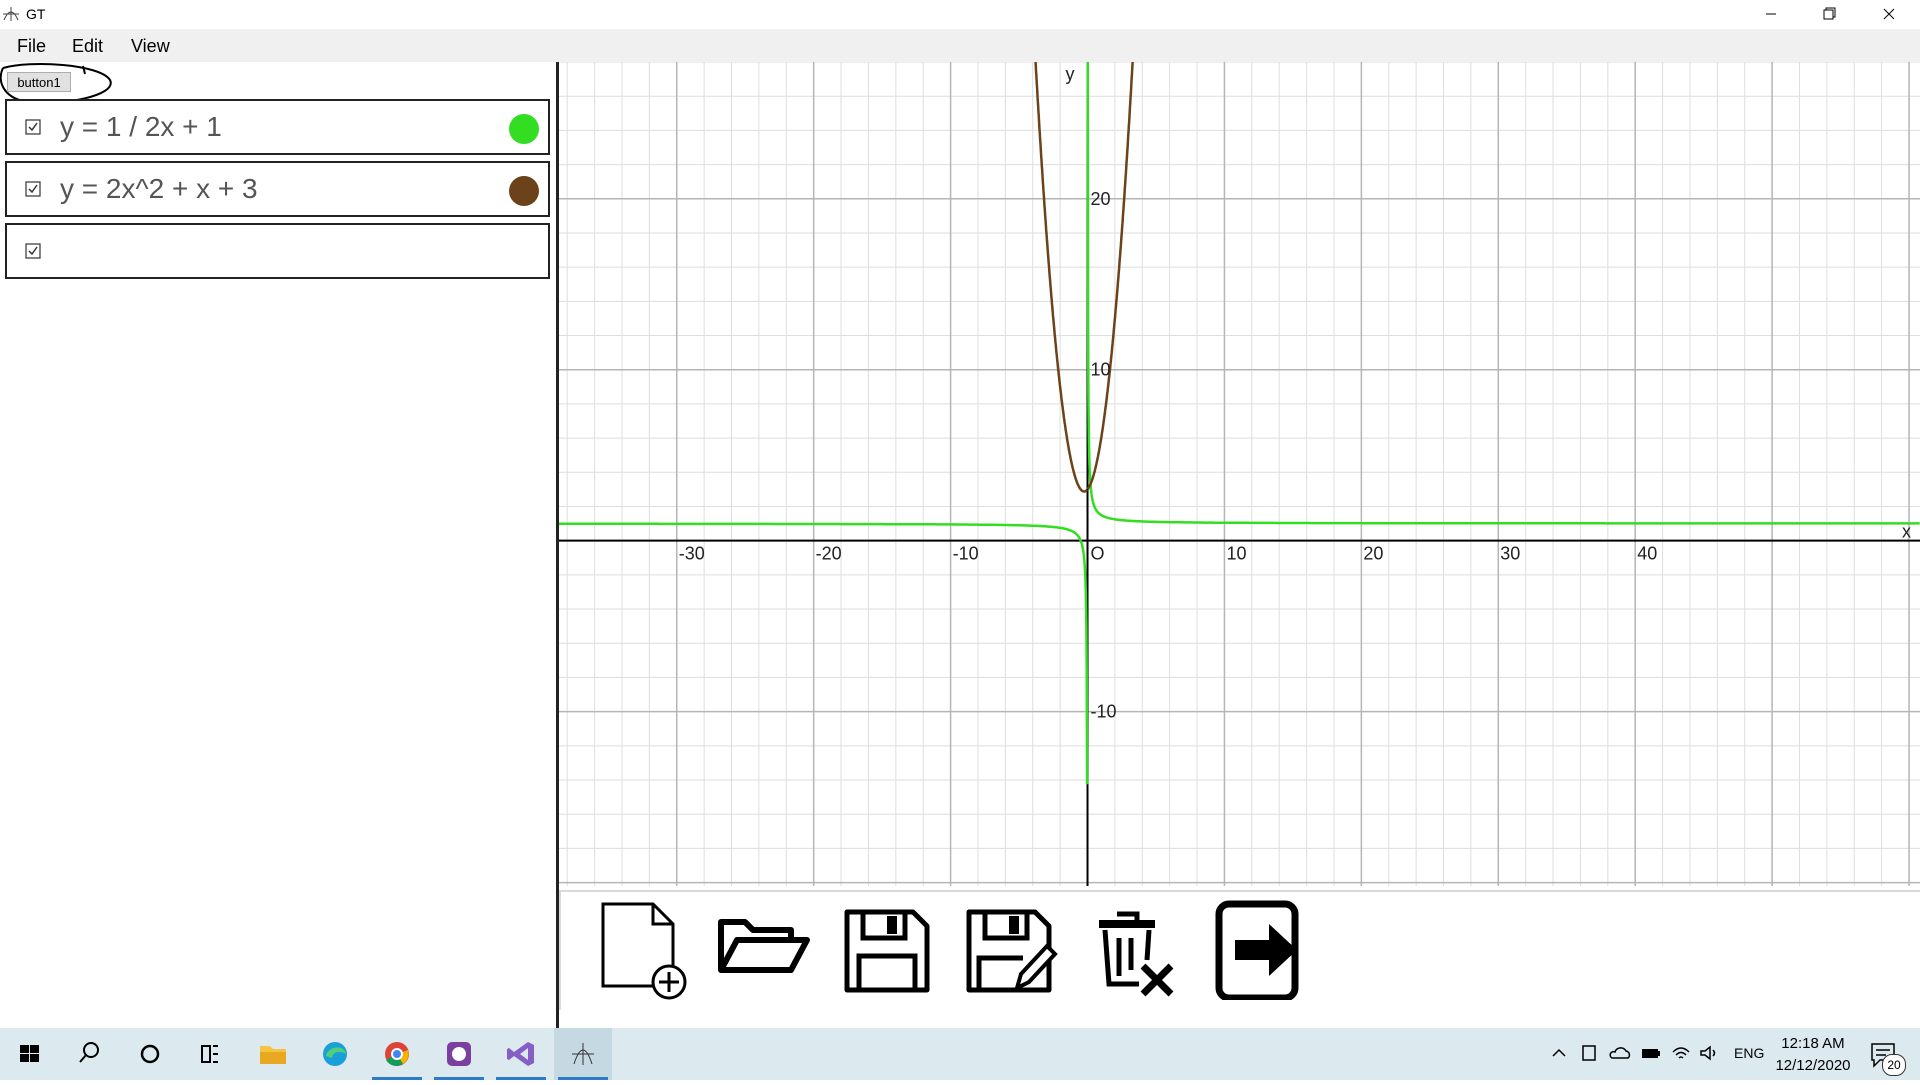 The image size is (1920, 1085). I want to click on windows-start-icon, so click(29, 1053).